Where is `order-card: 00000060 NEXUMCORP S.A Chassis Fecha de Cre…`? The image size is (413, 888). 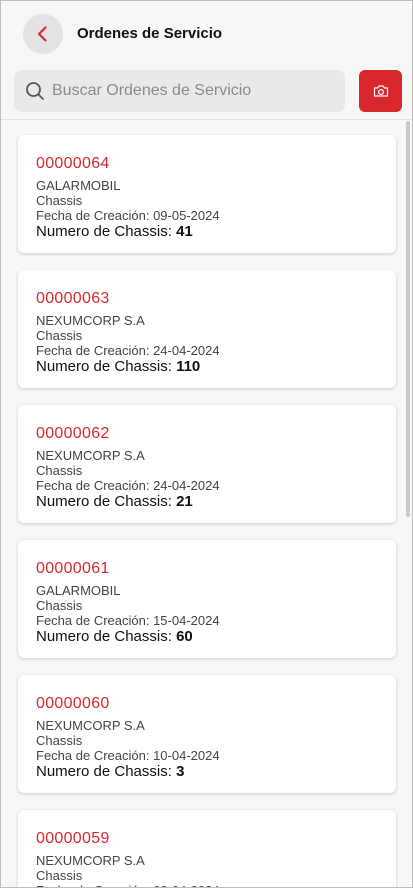 order-card: 00000060 NEXUMCORP S.A Chassis Fecha de Cre… is located at coordinates (207, 734).